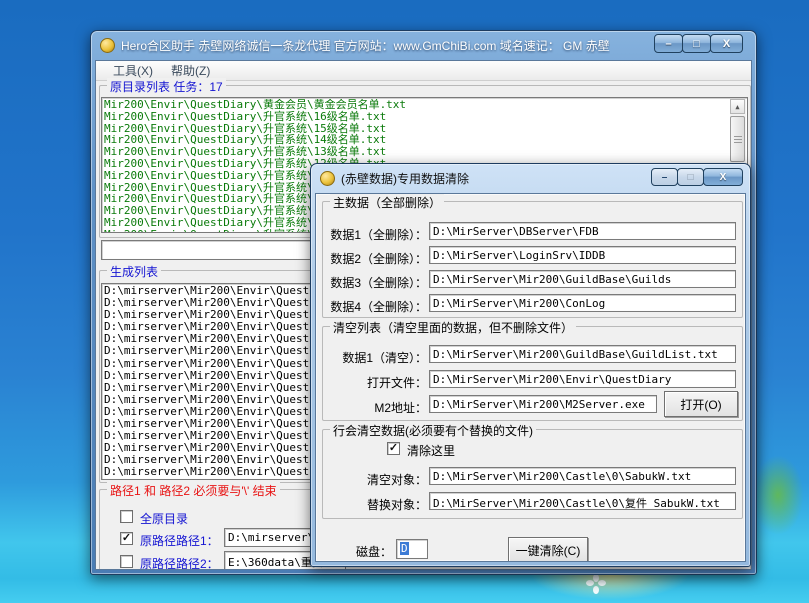 Image resolution: width=809 pixels, height=603 pixels. What do you see at coordinates (393, 448) in the screenshot?
I see `checkbox-clear-here` at bounding box center [393, 448].